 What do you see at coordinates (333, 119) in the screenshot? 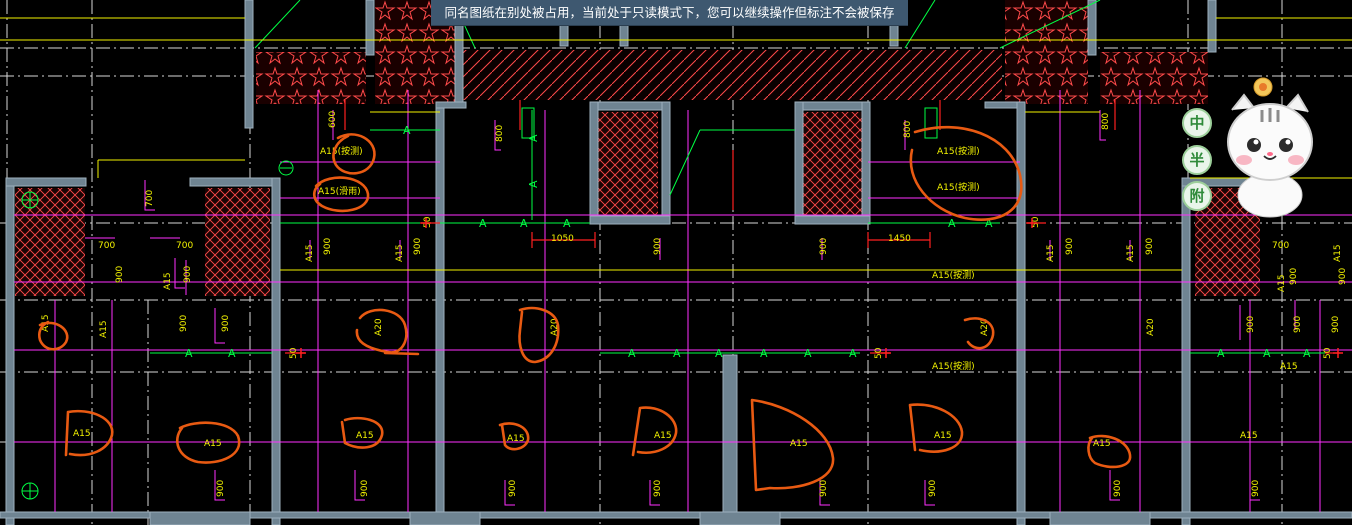
I see `svg-text: 600` at bounding box center [333, 119].